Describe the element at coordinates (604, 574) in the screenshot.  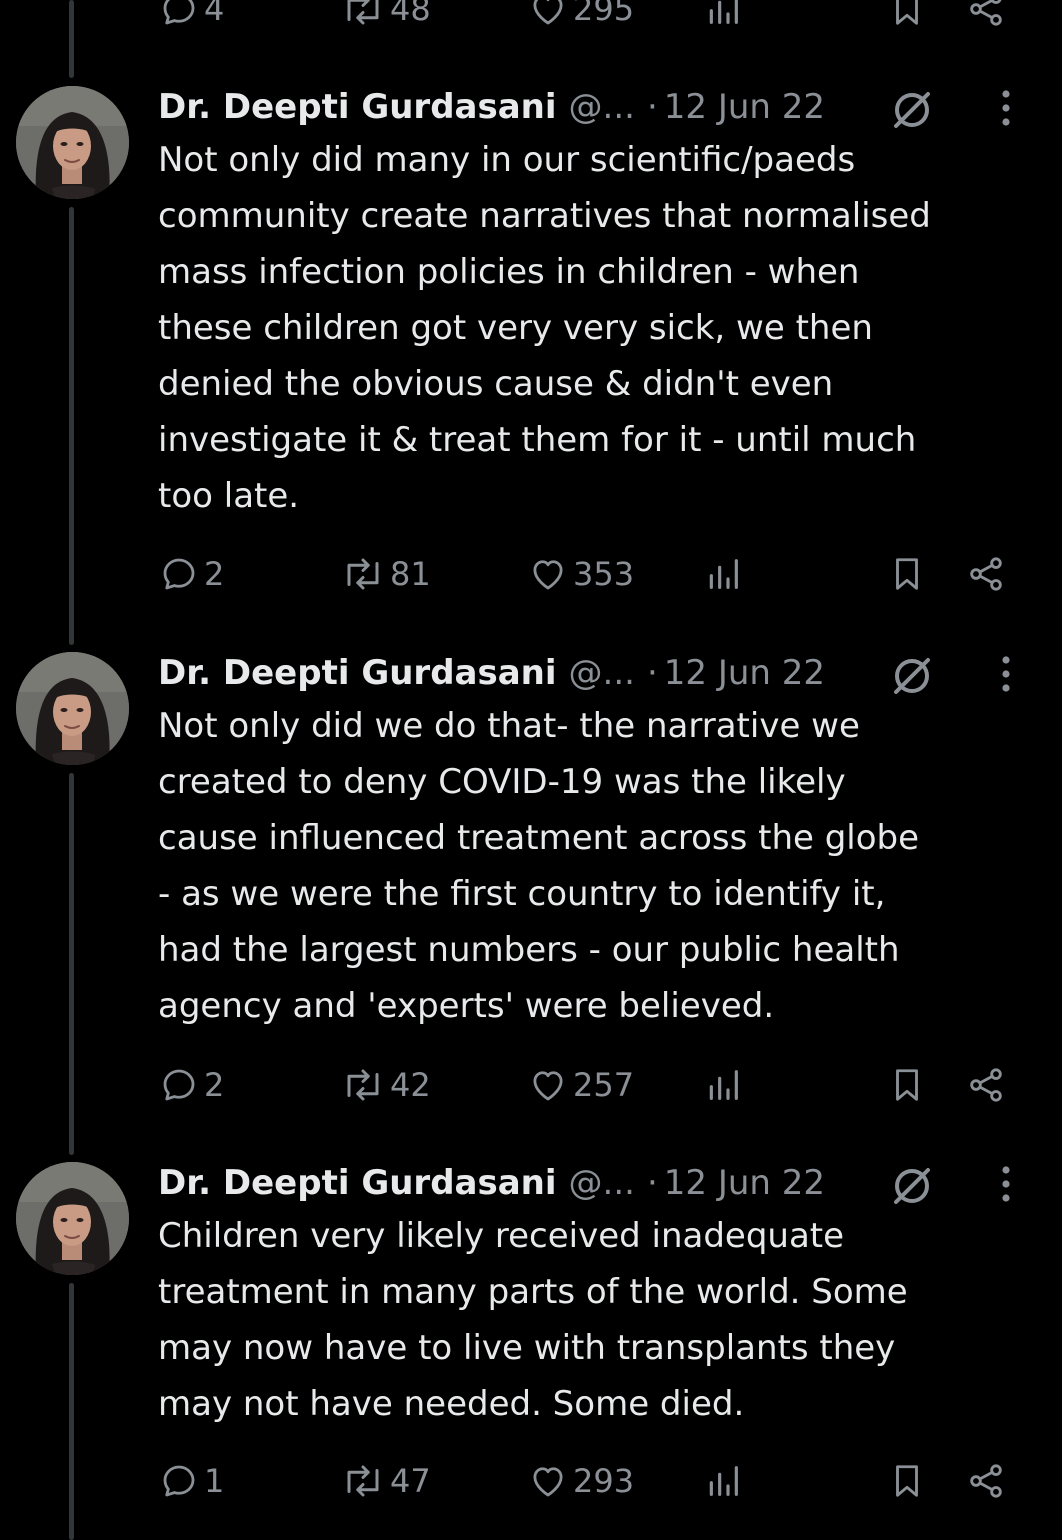
I see `like-count: 353` at that location.